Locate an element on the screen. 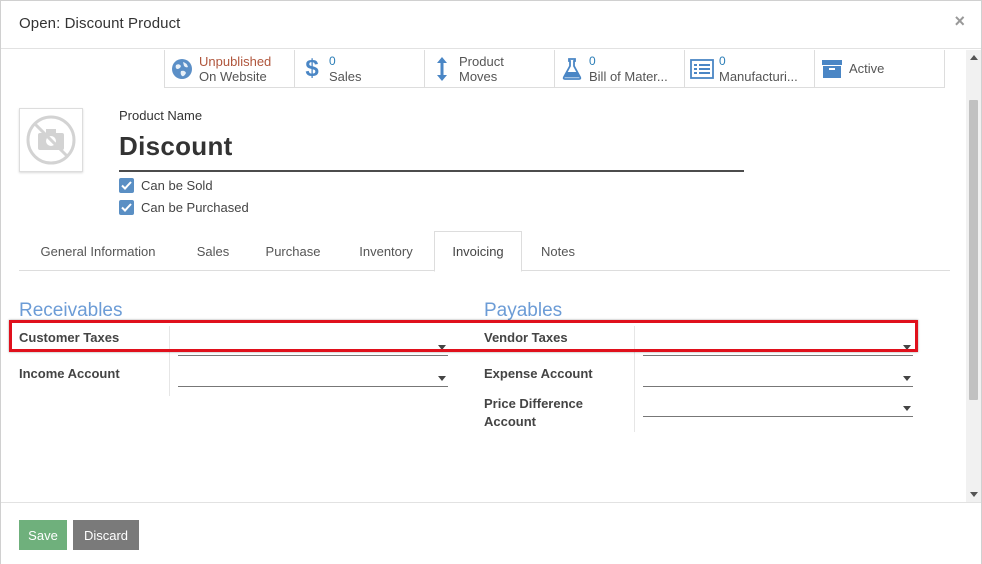 The height and width of the screenshot is (564, 982). customer-taxes-field is located at coordinates (313, 346).